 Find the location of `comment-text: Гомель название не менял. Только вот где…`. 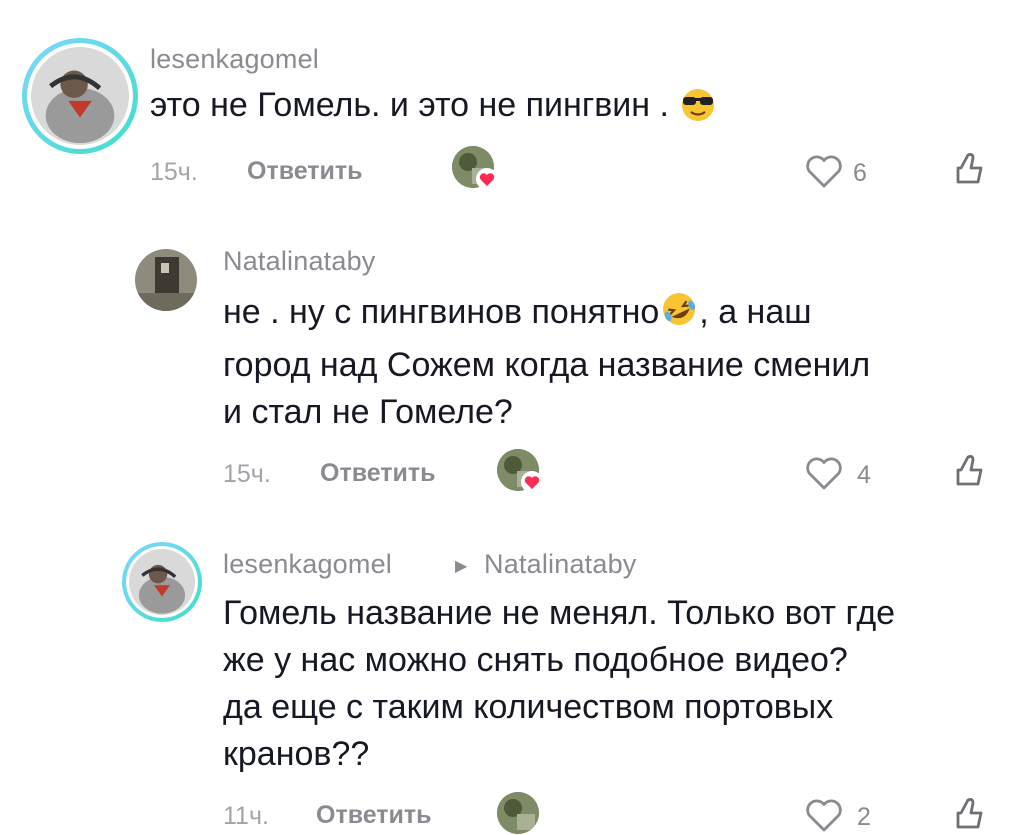

comment-text: Гомель название не менял. Только вот где… is located at coordinates (559, 684).